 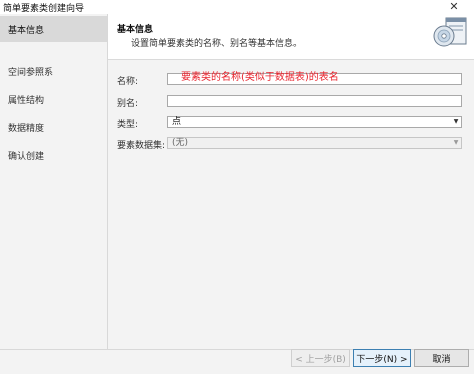 I want to click on type-select: 点 ▼, so click(x=314, y=122).